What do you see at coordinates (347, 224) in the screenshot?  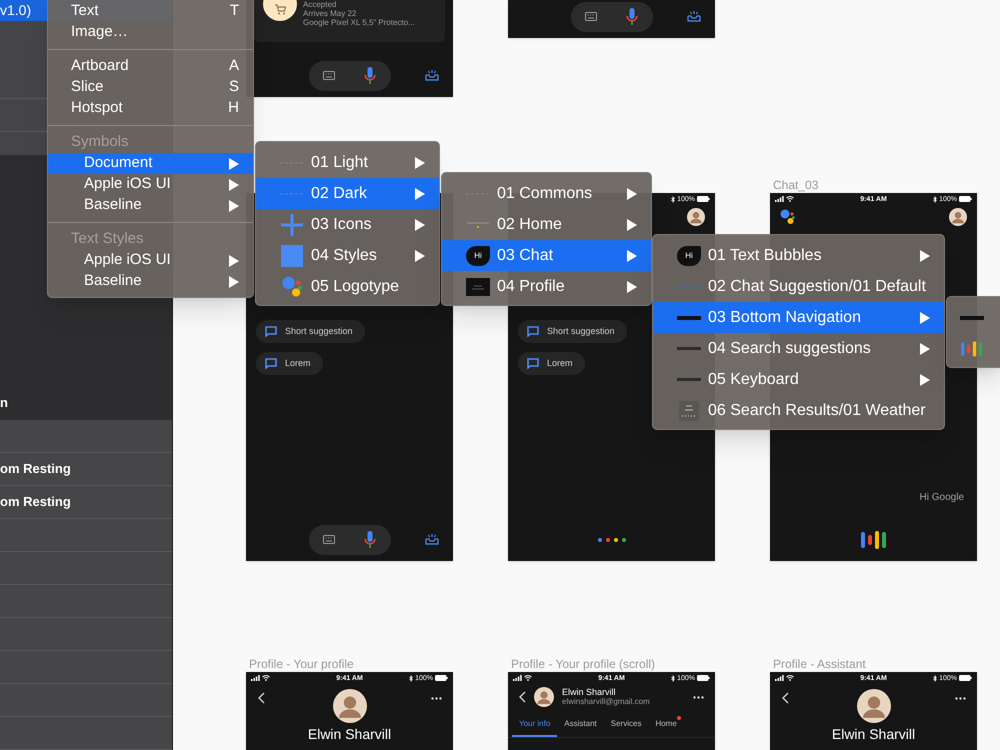 I see `menu-item: 03 Icons` at bounding box center [347, 224].